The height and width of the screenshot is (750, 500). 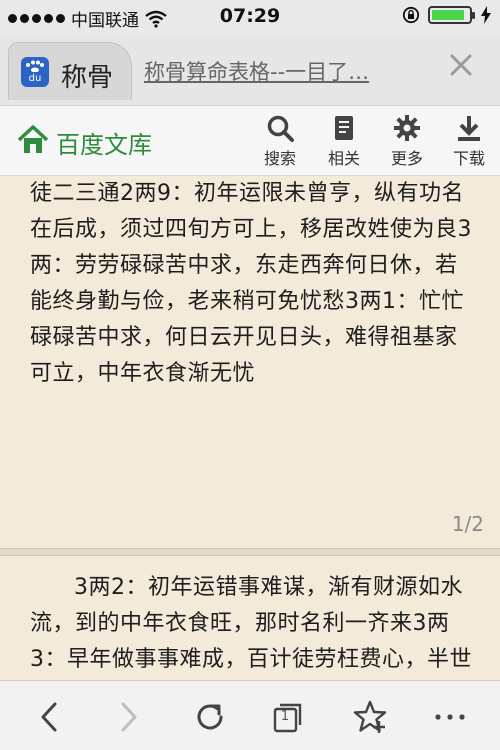 I want to click on download-button: 下载, so click(x=469, y=141).